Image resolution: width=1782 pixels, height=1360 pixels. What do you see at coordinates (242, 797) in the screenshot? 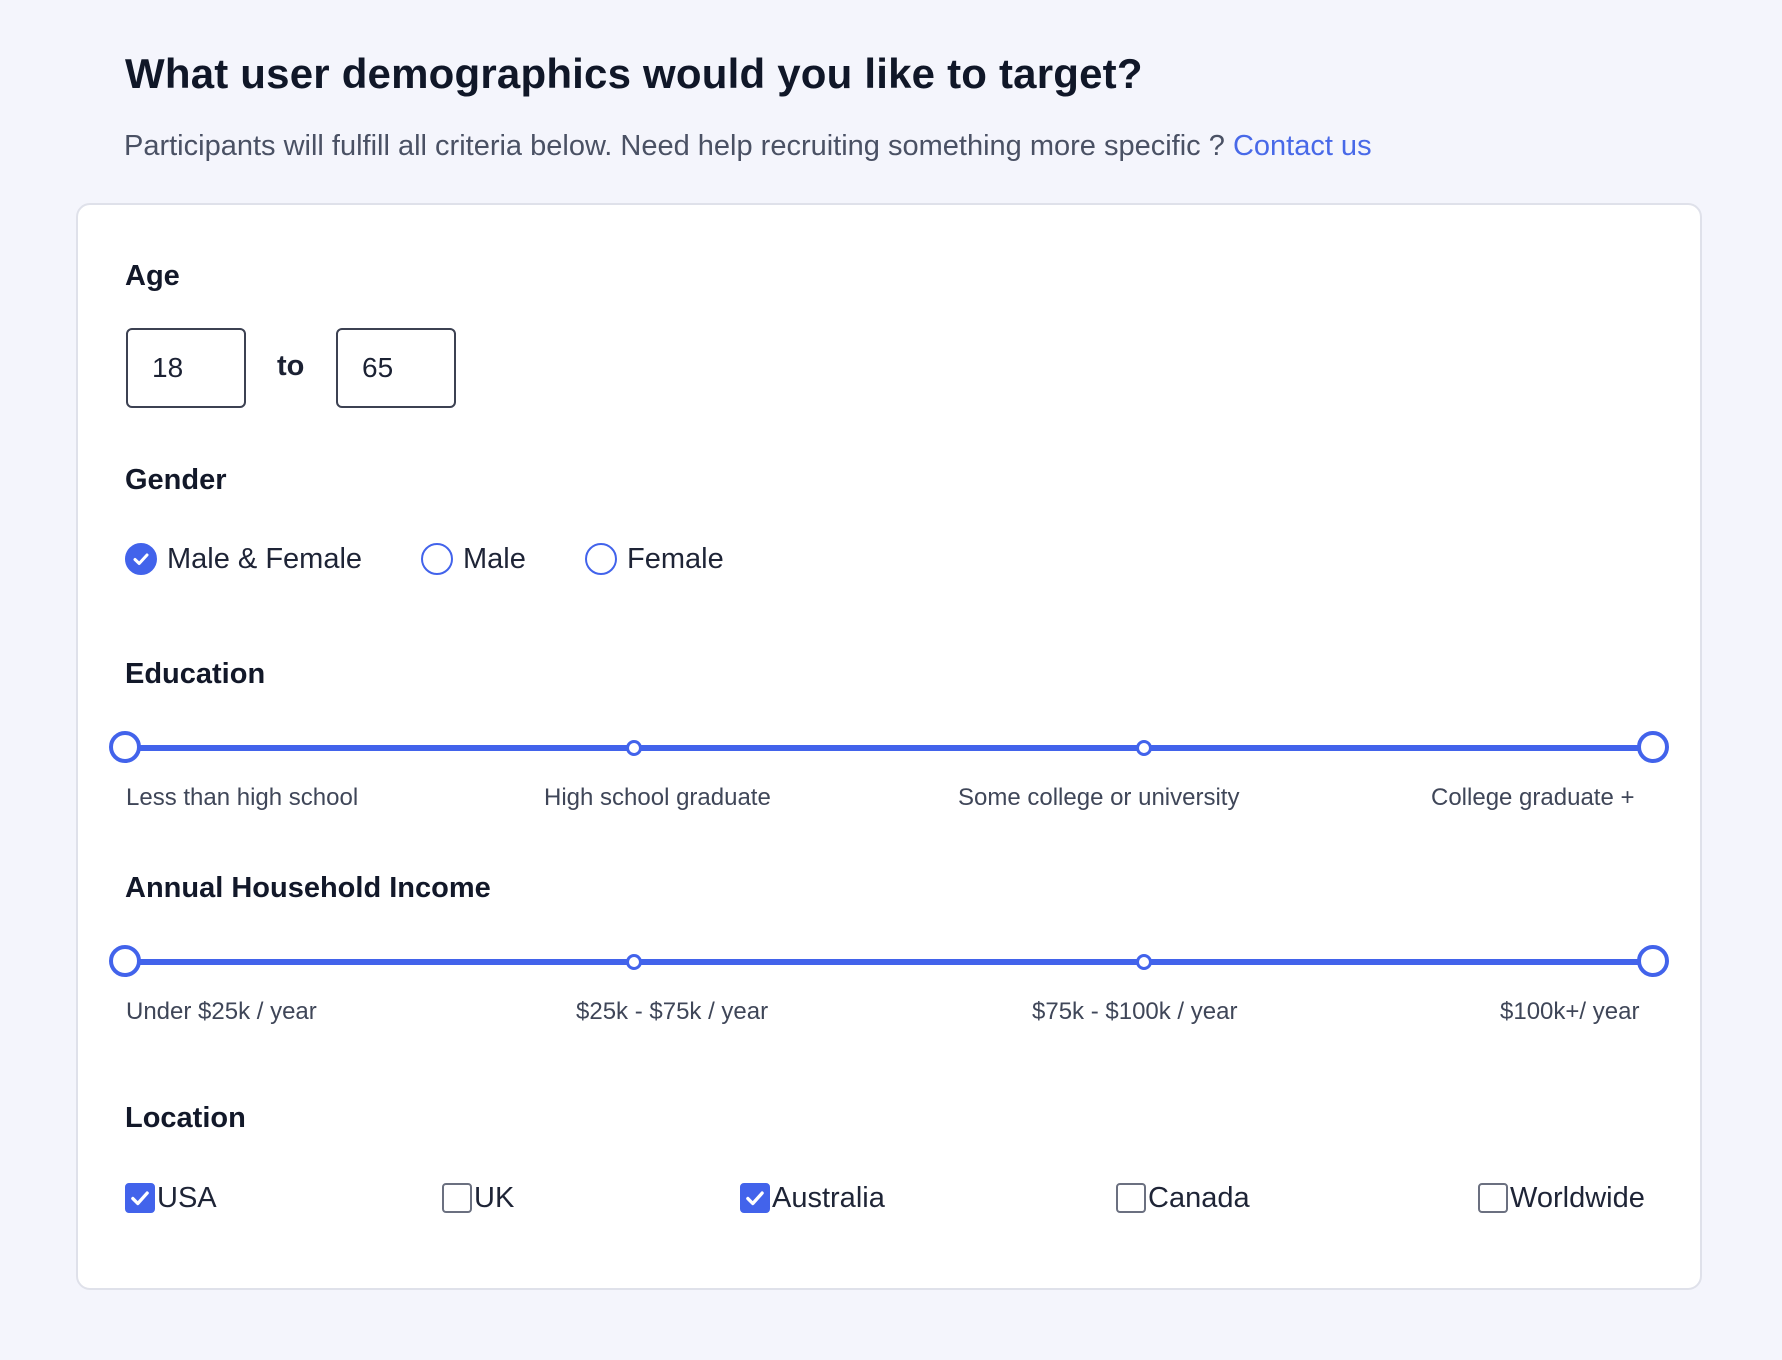
I see `education-tick-label: Less than high school` at bounding box center [242, 797].